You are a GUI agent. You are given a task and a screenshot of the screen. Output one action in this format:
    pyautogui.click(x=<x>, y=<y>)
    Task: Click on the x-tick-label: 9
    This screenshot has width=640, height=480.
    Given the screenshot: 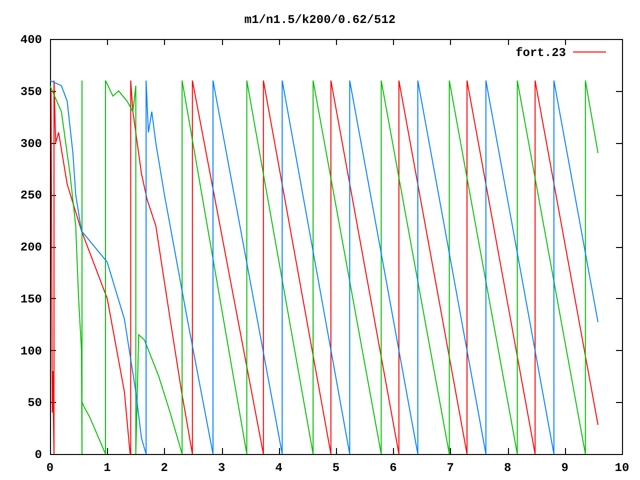 What is the action you would take?
    pyautogui.click(x=564, y=468)
    